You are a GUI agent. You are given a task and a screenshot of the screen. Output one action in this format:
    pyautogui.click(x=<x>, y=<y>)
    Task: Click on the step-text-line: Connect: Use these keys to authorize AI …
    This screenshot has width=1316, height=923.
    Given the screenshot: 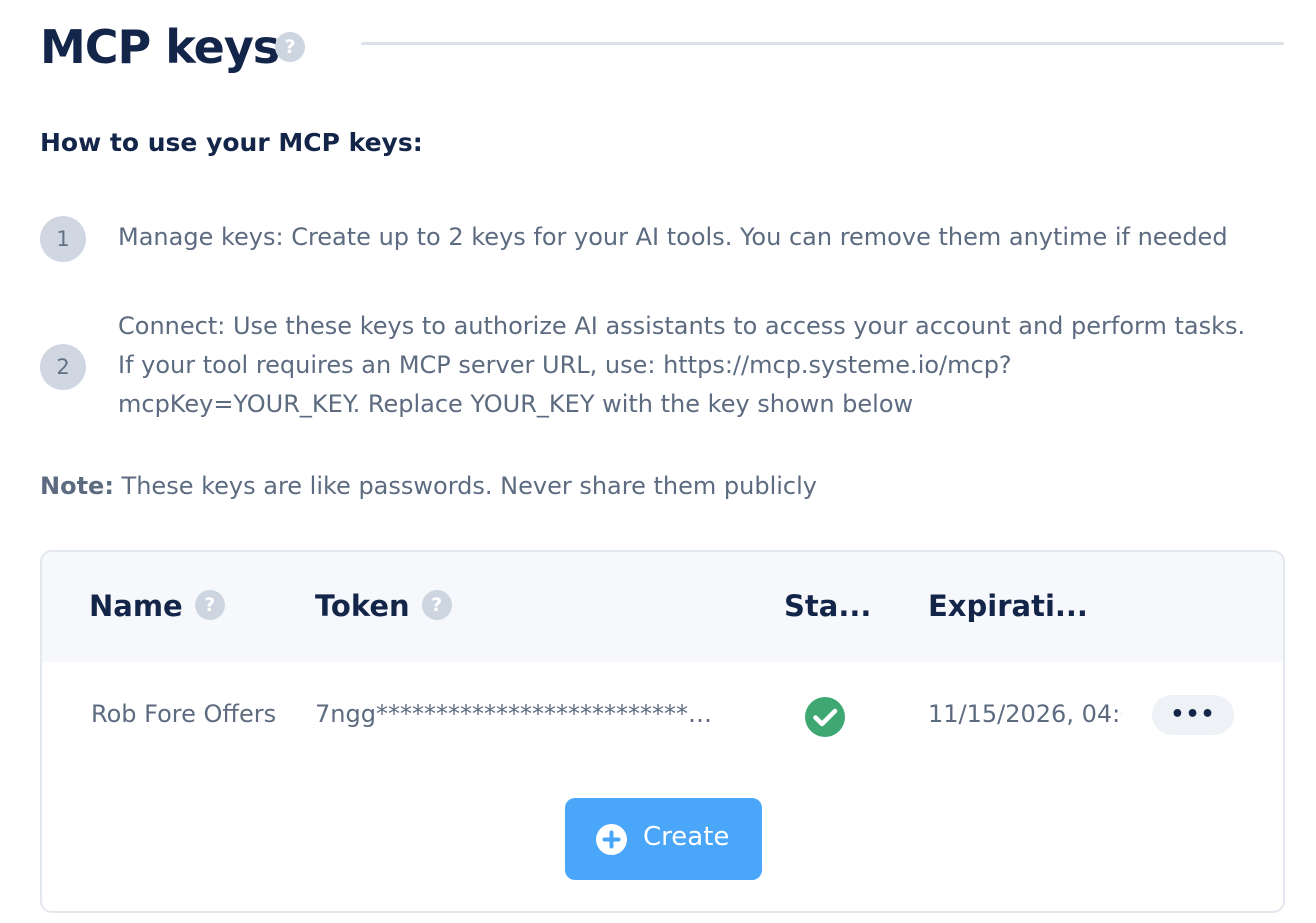 What is the action you would take?
    pyautogui.click(x=682, y=326)
    